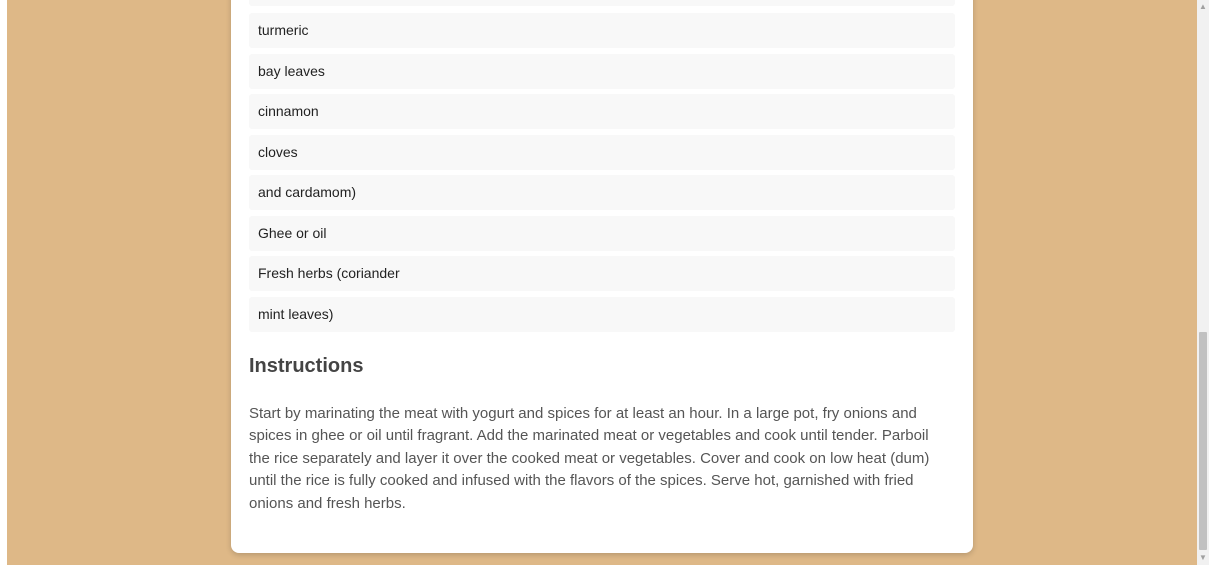  I want to click on ingredient-item: Fresh herbs (coriander, so click(602, 273).